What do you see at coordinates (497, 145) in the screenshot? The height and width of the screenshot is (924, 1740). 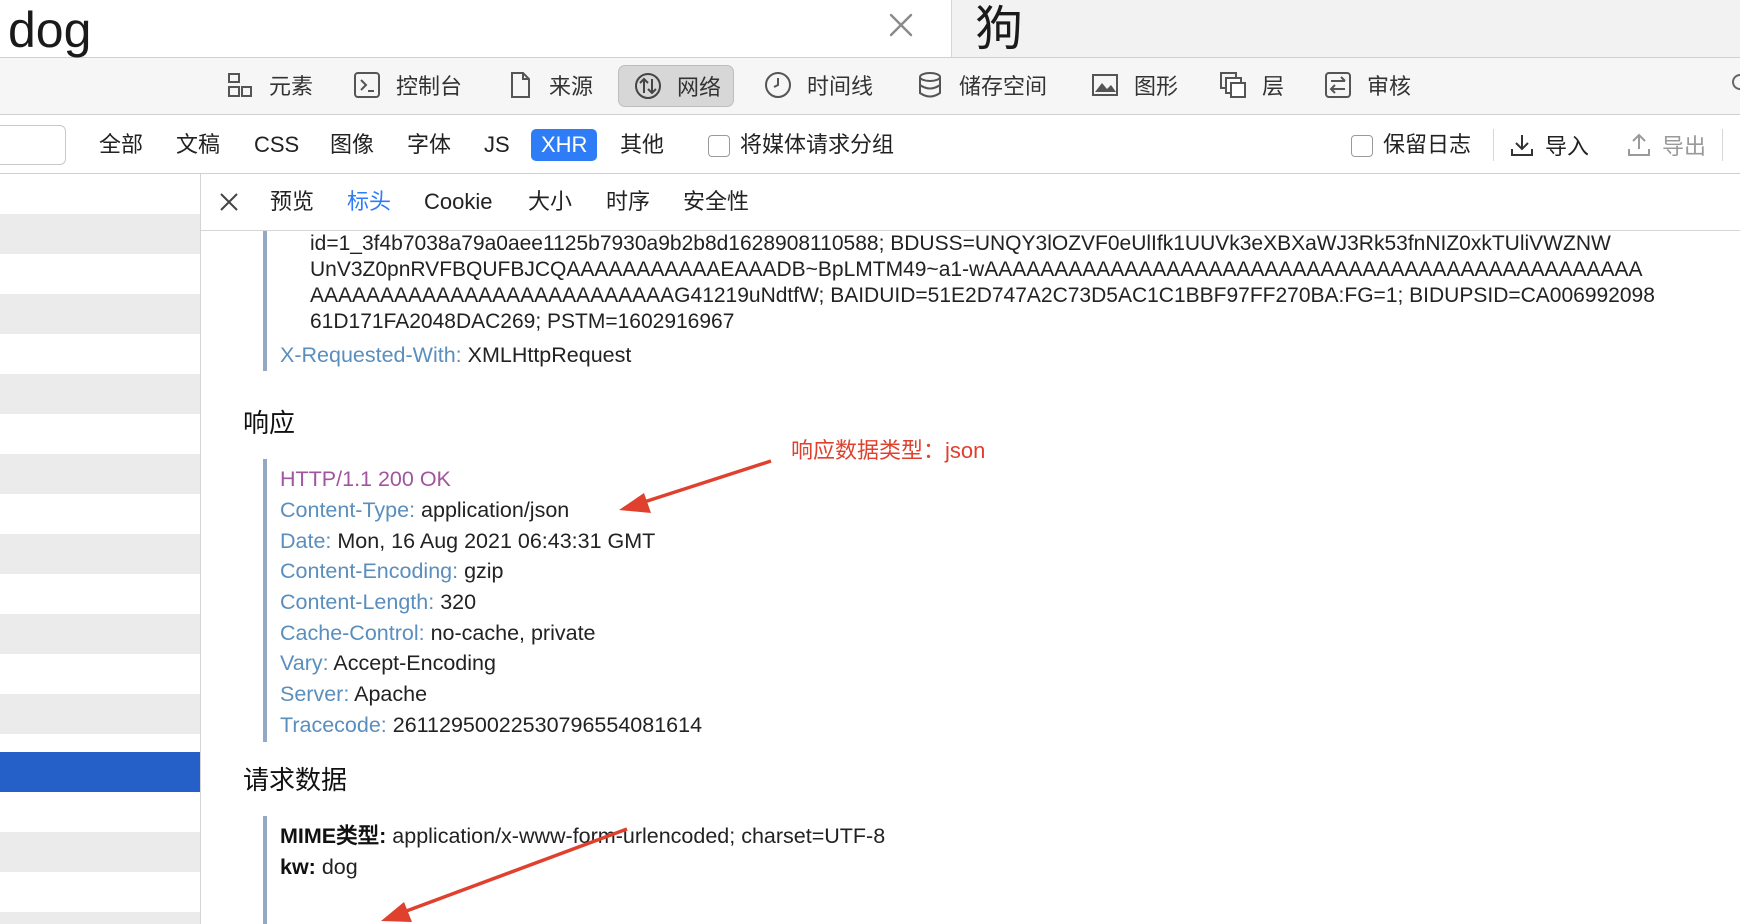 I see `filter-js: JS` at bounding box center [497, 145].